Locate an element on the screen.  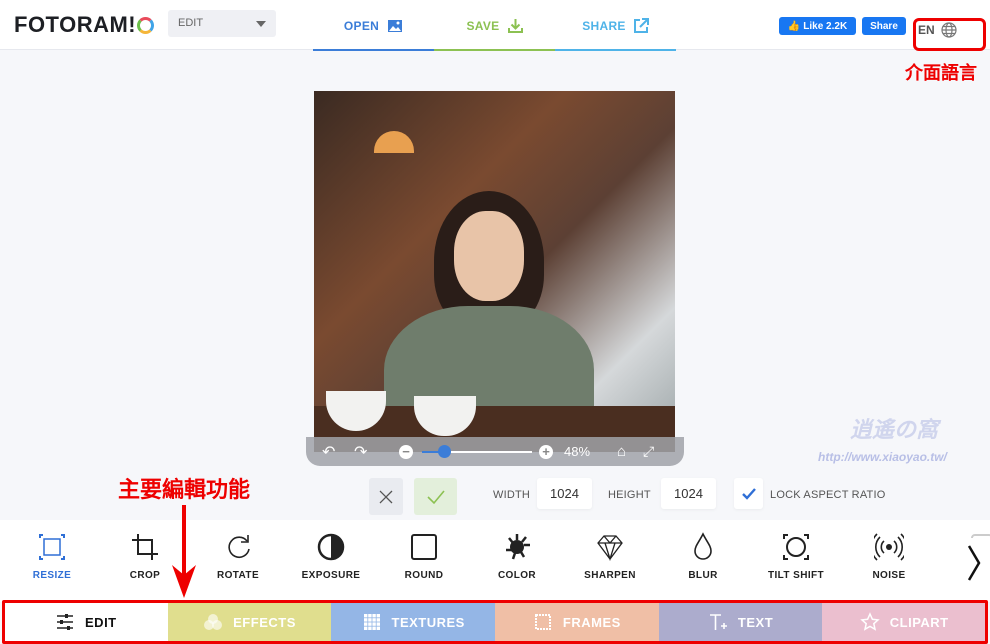
fb-share-label: Share is located at coordinates (884, 26).